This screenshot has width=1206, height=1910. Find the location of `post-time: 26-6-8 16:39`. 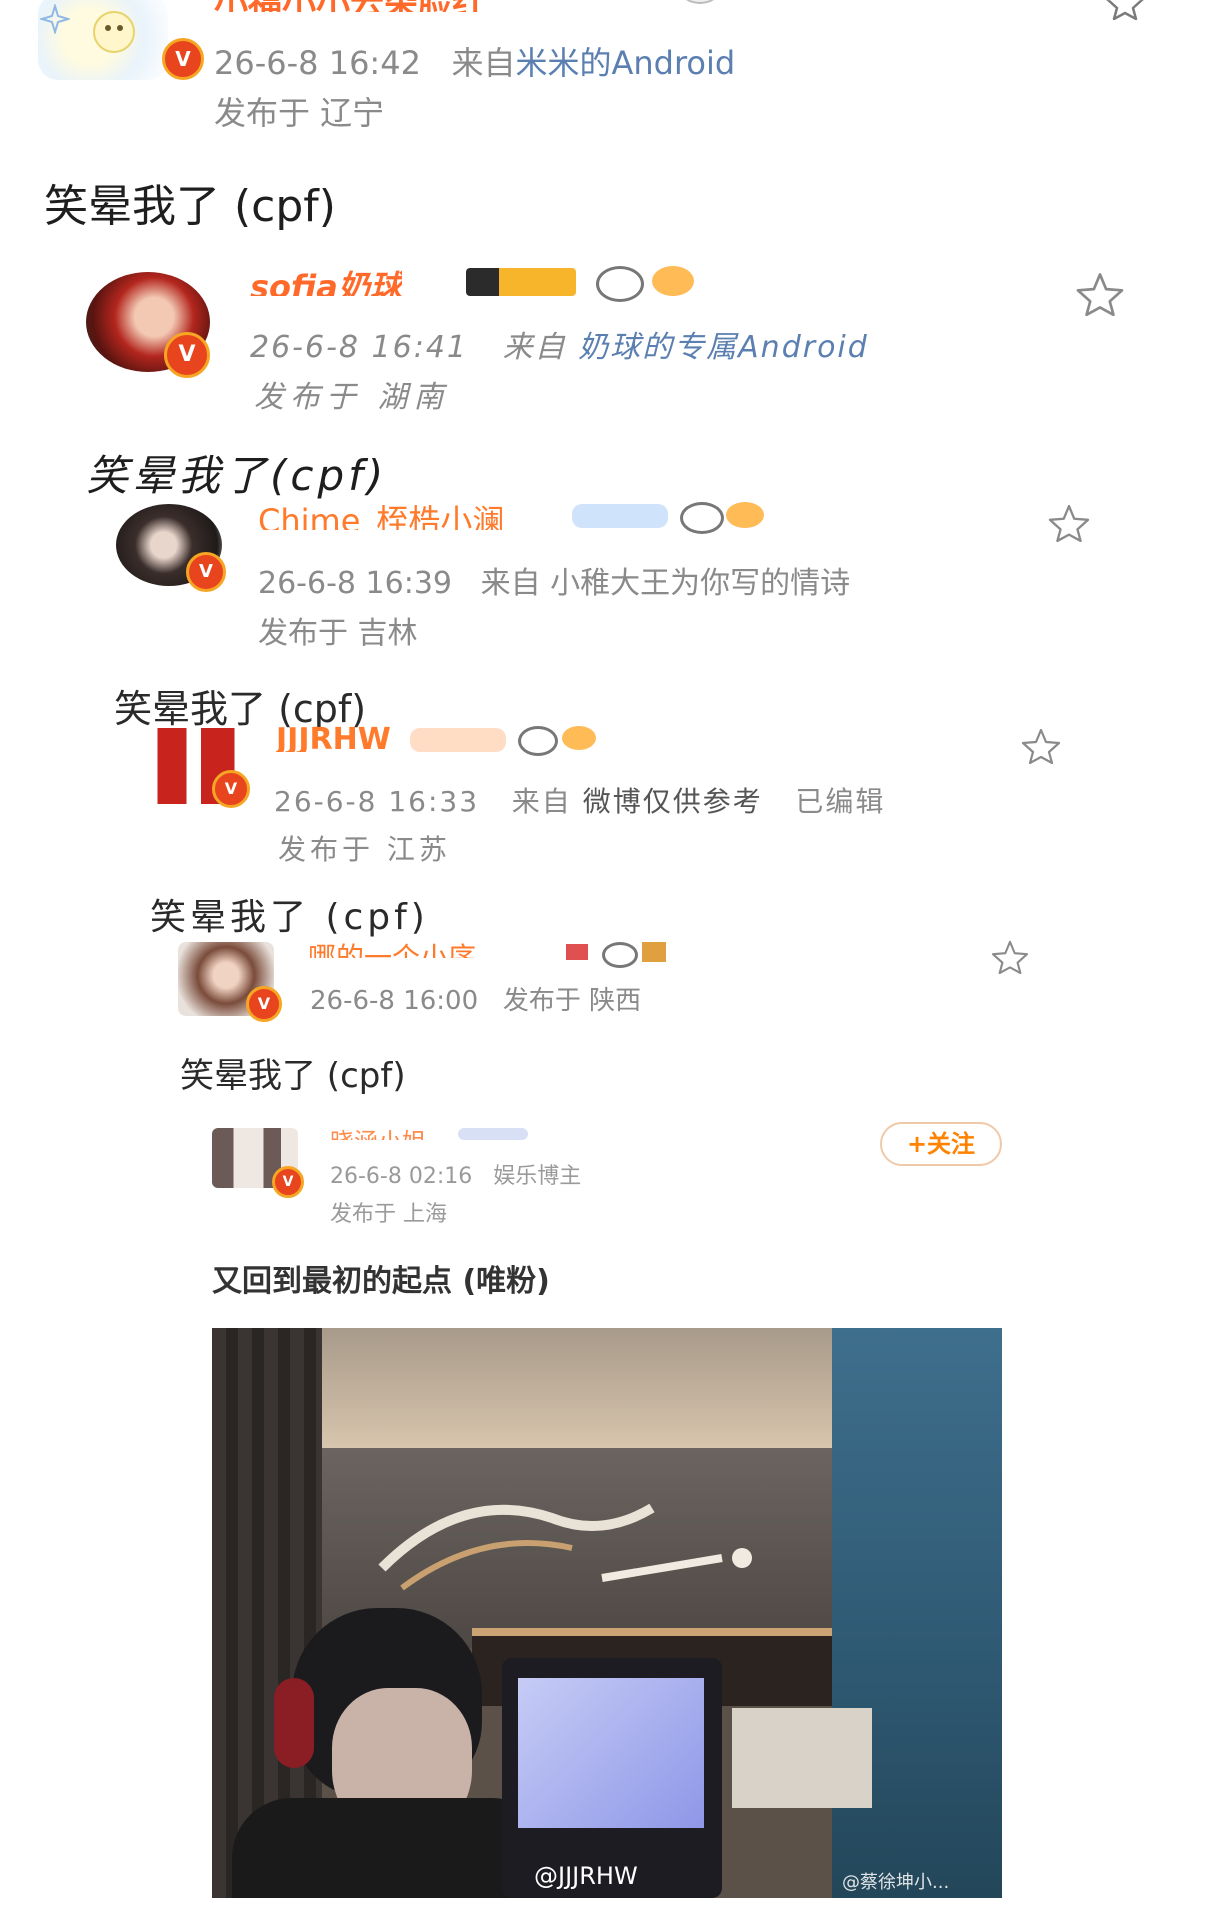

post-time: 26-6-8 16:39 is located at coordinates (355, 583).